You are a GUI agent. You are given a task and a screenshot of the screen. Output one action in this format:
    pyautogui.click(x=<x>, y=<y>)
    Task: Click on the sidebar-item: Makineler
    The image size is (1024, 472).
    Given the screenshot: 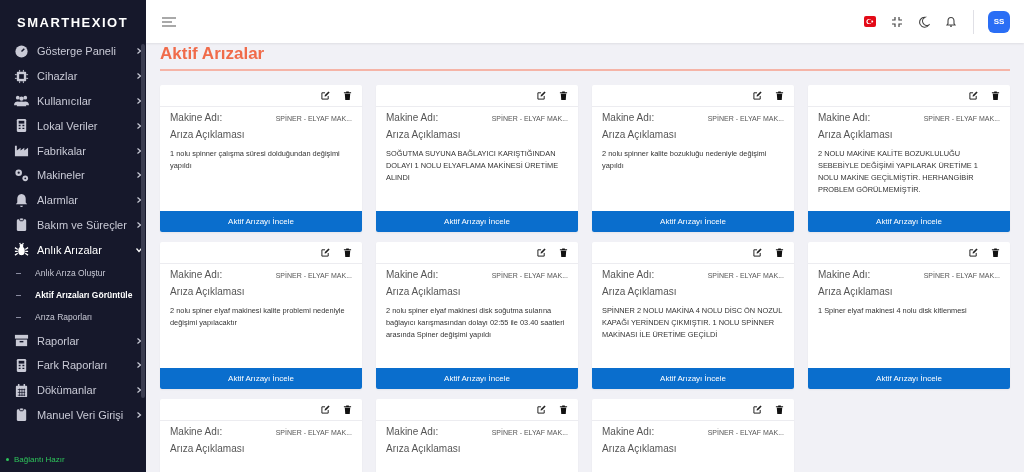 What is the action you would take?
    pyautogui.click(x=77, y=175)
    